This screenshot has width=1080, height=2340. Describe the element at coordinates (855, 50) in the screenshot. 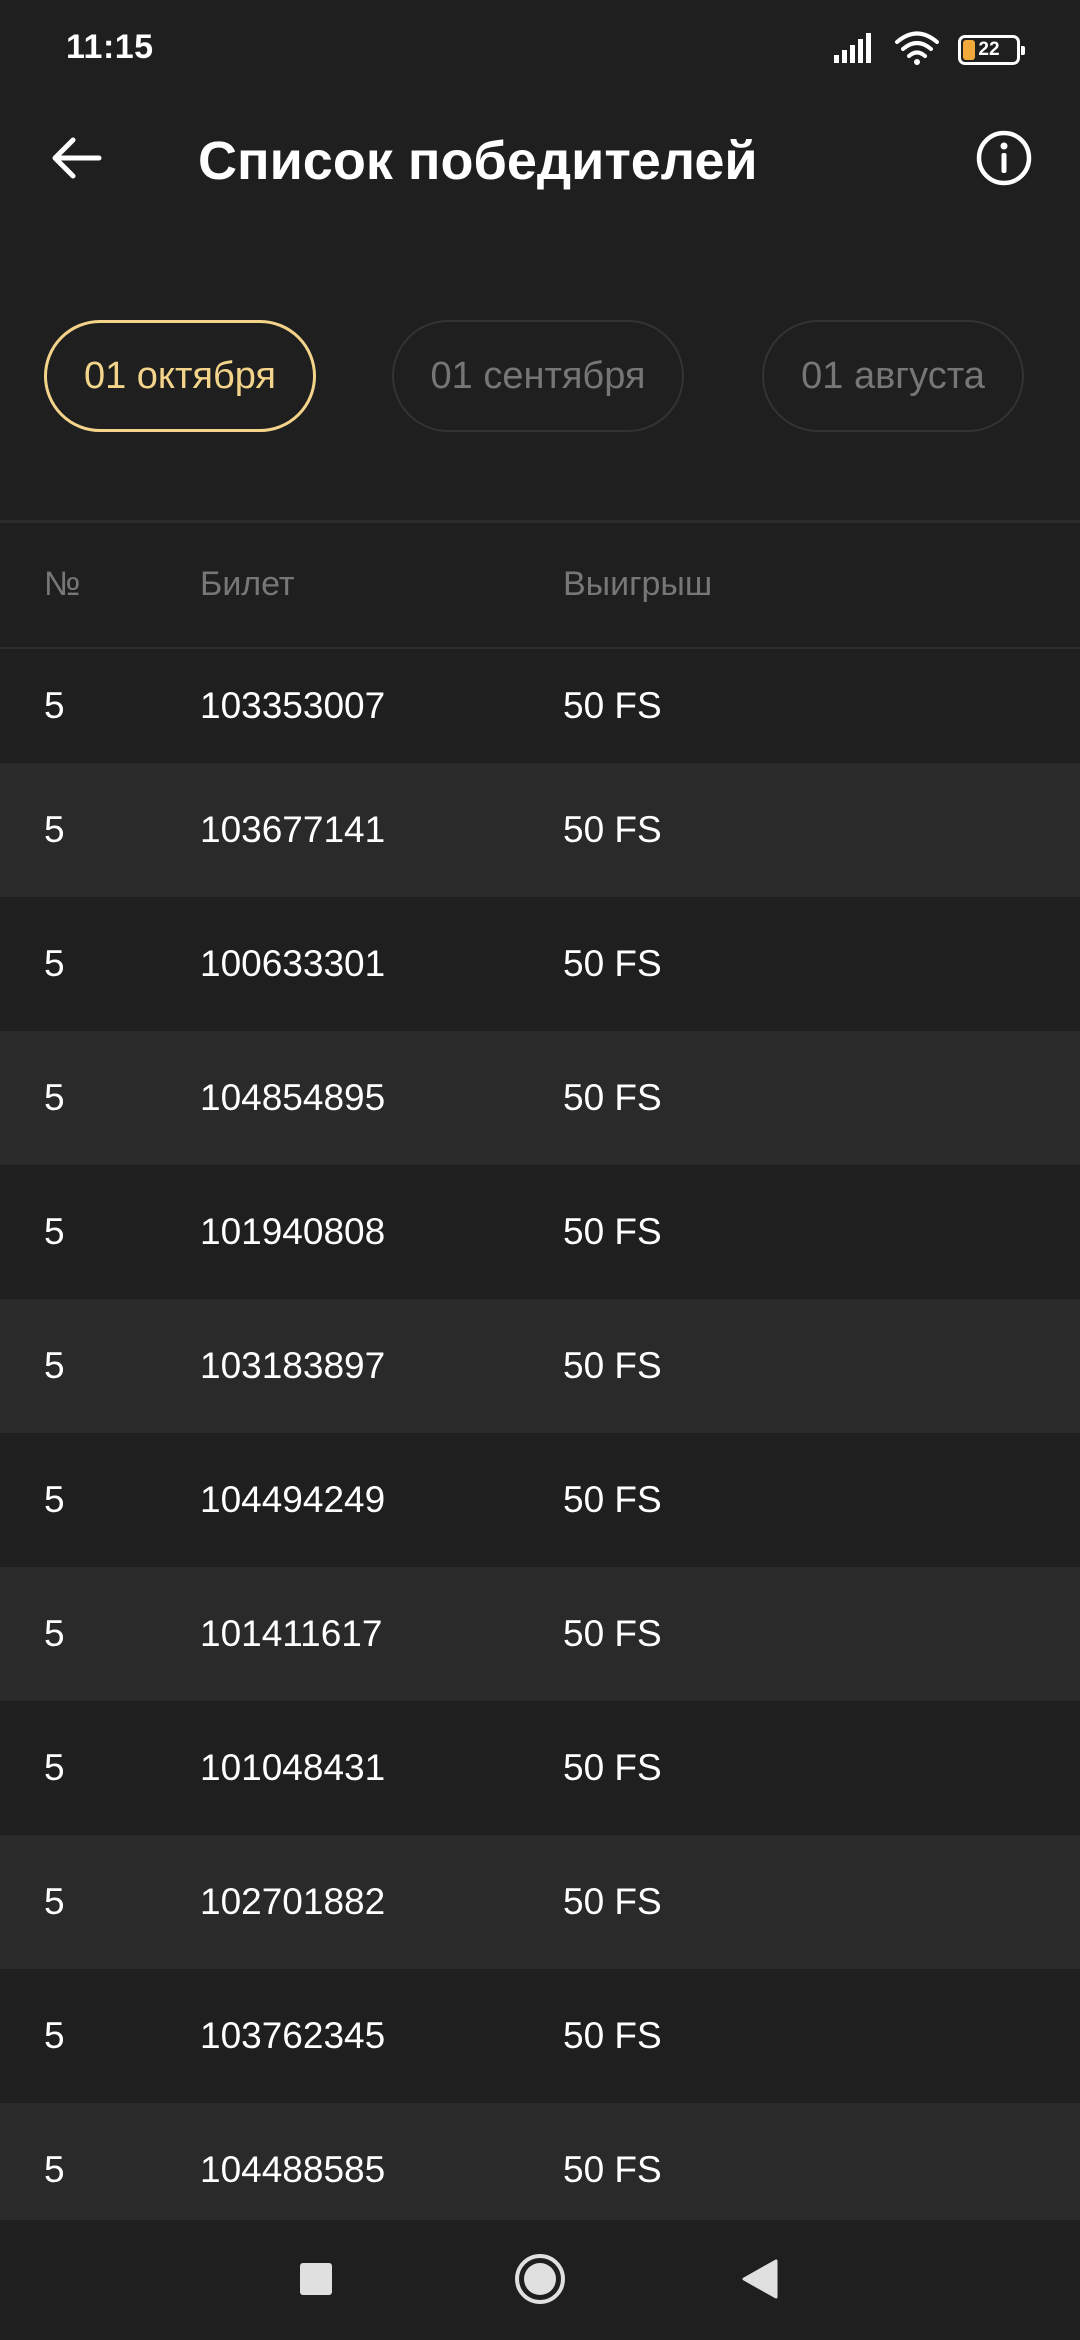

I see `signal-icon` at that location.